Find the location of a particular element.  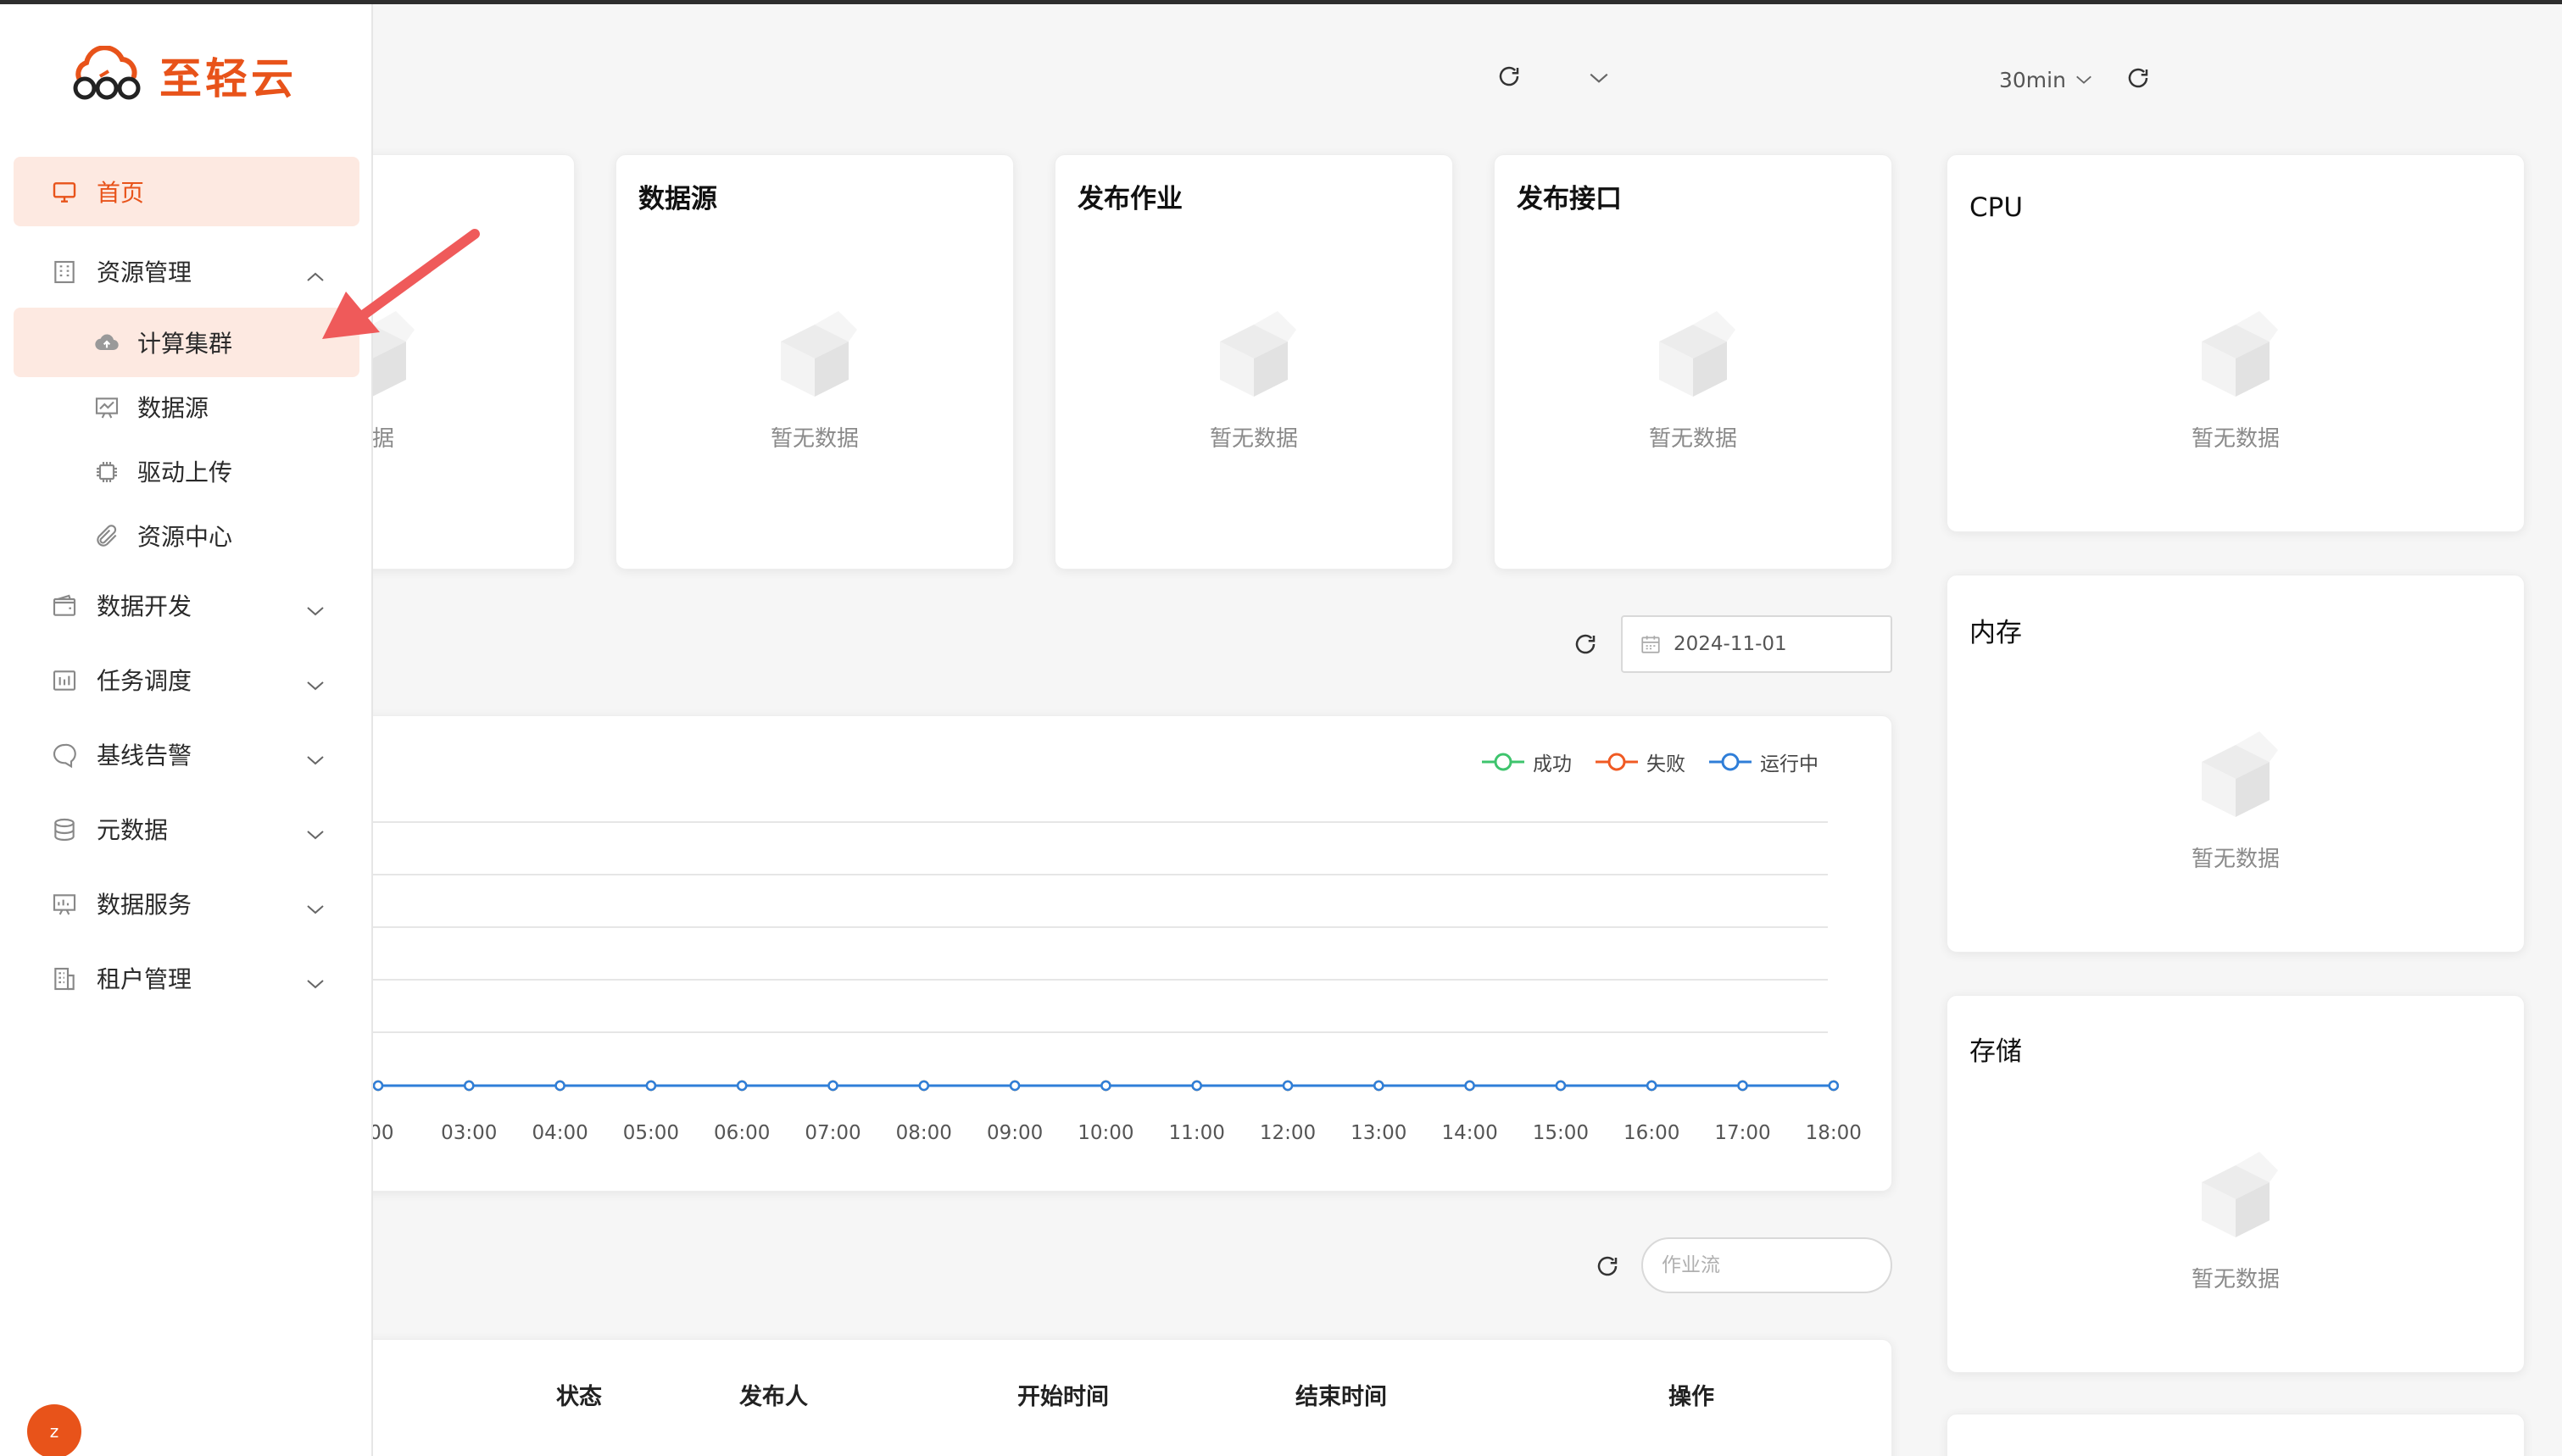

chart-x-tick-label: 10:00 is located at coordinates (1105, 1133).